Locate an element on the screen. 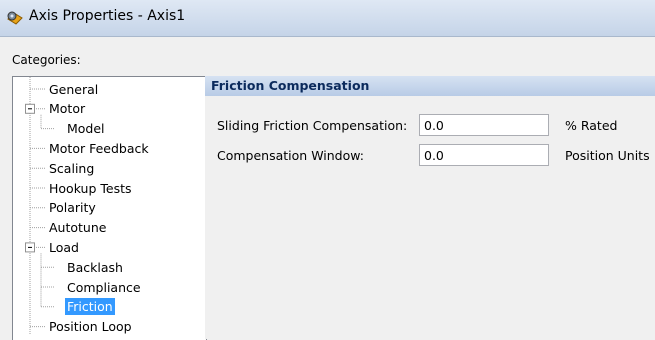 The width and height of the screenshot is (655, 340). tree-item-motor-feedback: Motor Feedback is located at coordinates (99, 148).